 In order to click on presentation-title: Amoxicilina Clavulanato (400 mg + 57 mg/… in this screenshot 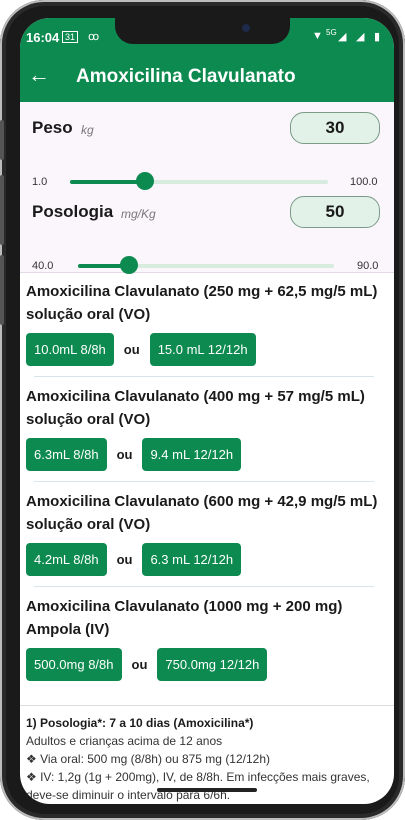, I will do `click(195, 408)`.